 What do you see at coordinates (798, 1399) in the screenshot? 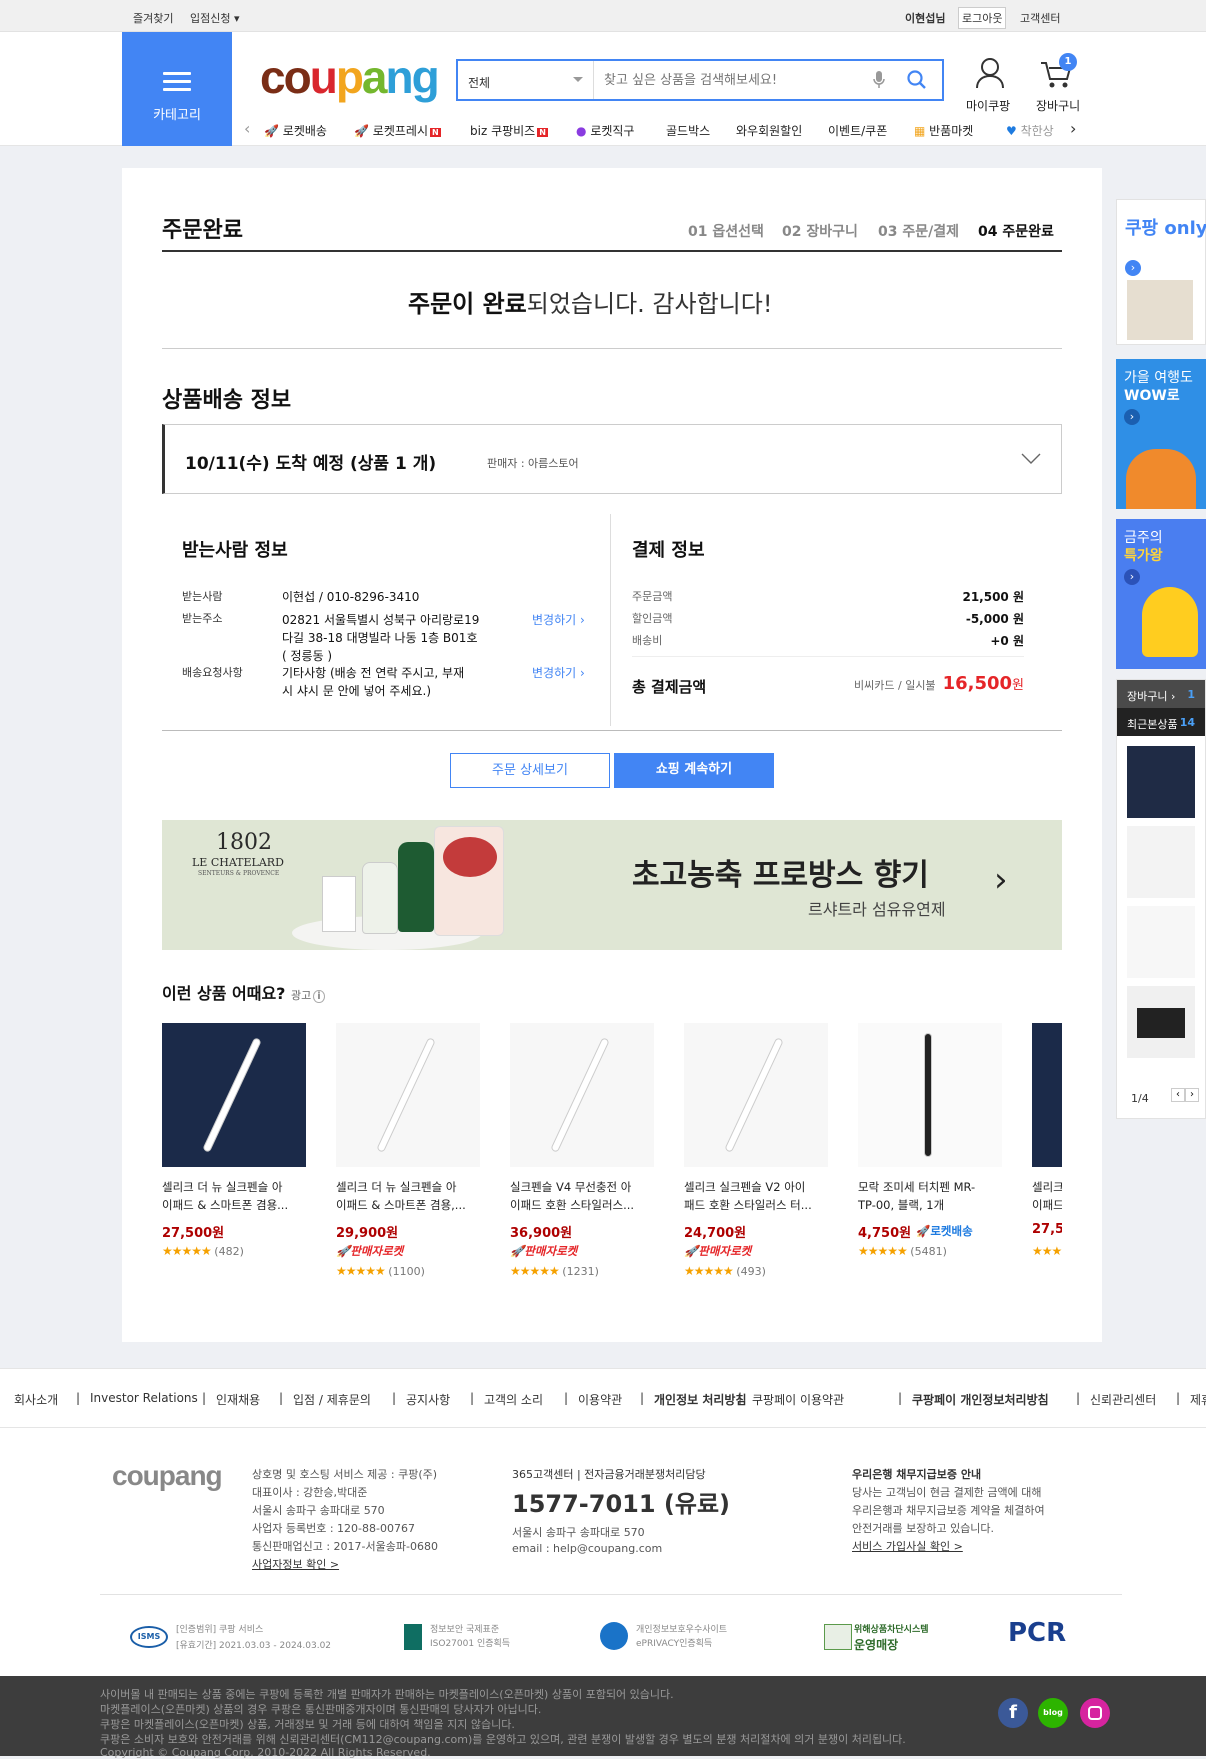
I see `footer-link: 쿠팡페이 이용약관` at bounding box center [798, 1399].